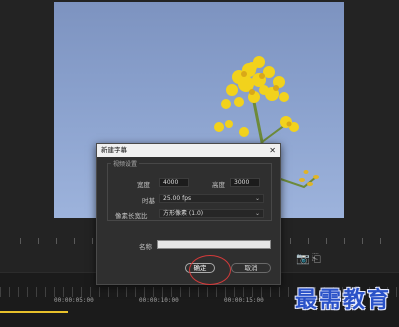 The height and width of the screenshot is (327, 399). I want to click on watermark-logo: 最需教育, so click(342, 300).